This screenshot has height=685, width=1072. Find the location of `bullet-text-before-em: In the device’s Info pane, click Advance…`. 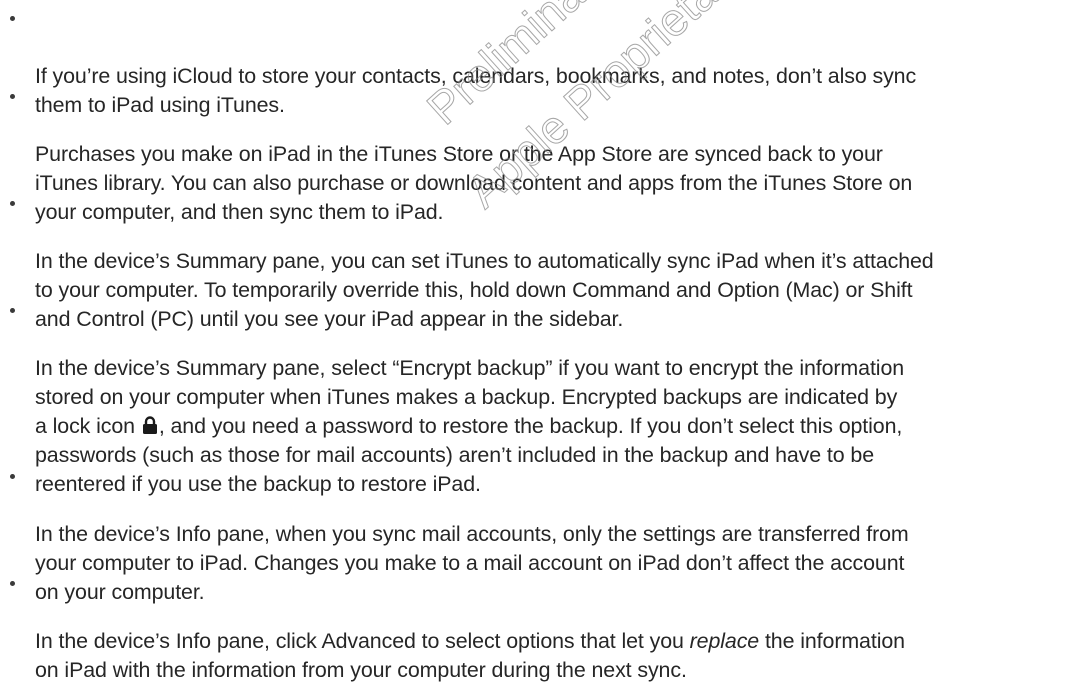

bullet-text-before-em: In the device’s Info pane, click Advance… is located at coordinates (362, 641).